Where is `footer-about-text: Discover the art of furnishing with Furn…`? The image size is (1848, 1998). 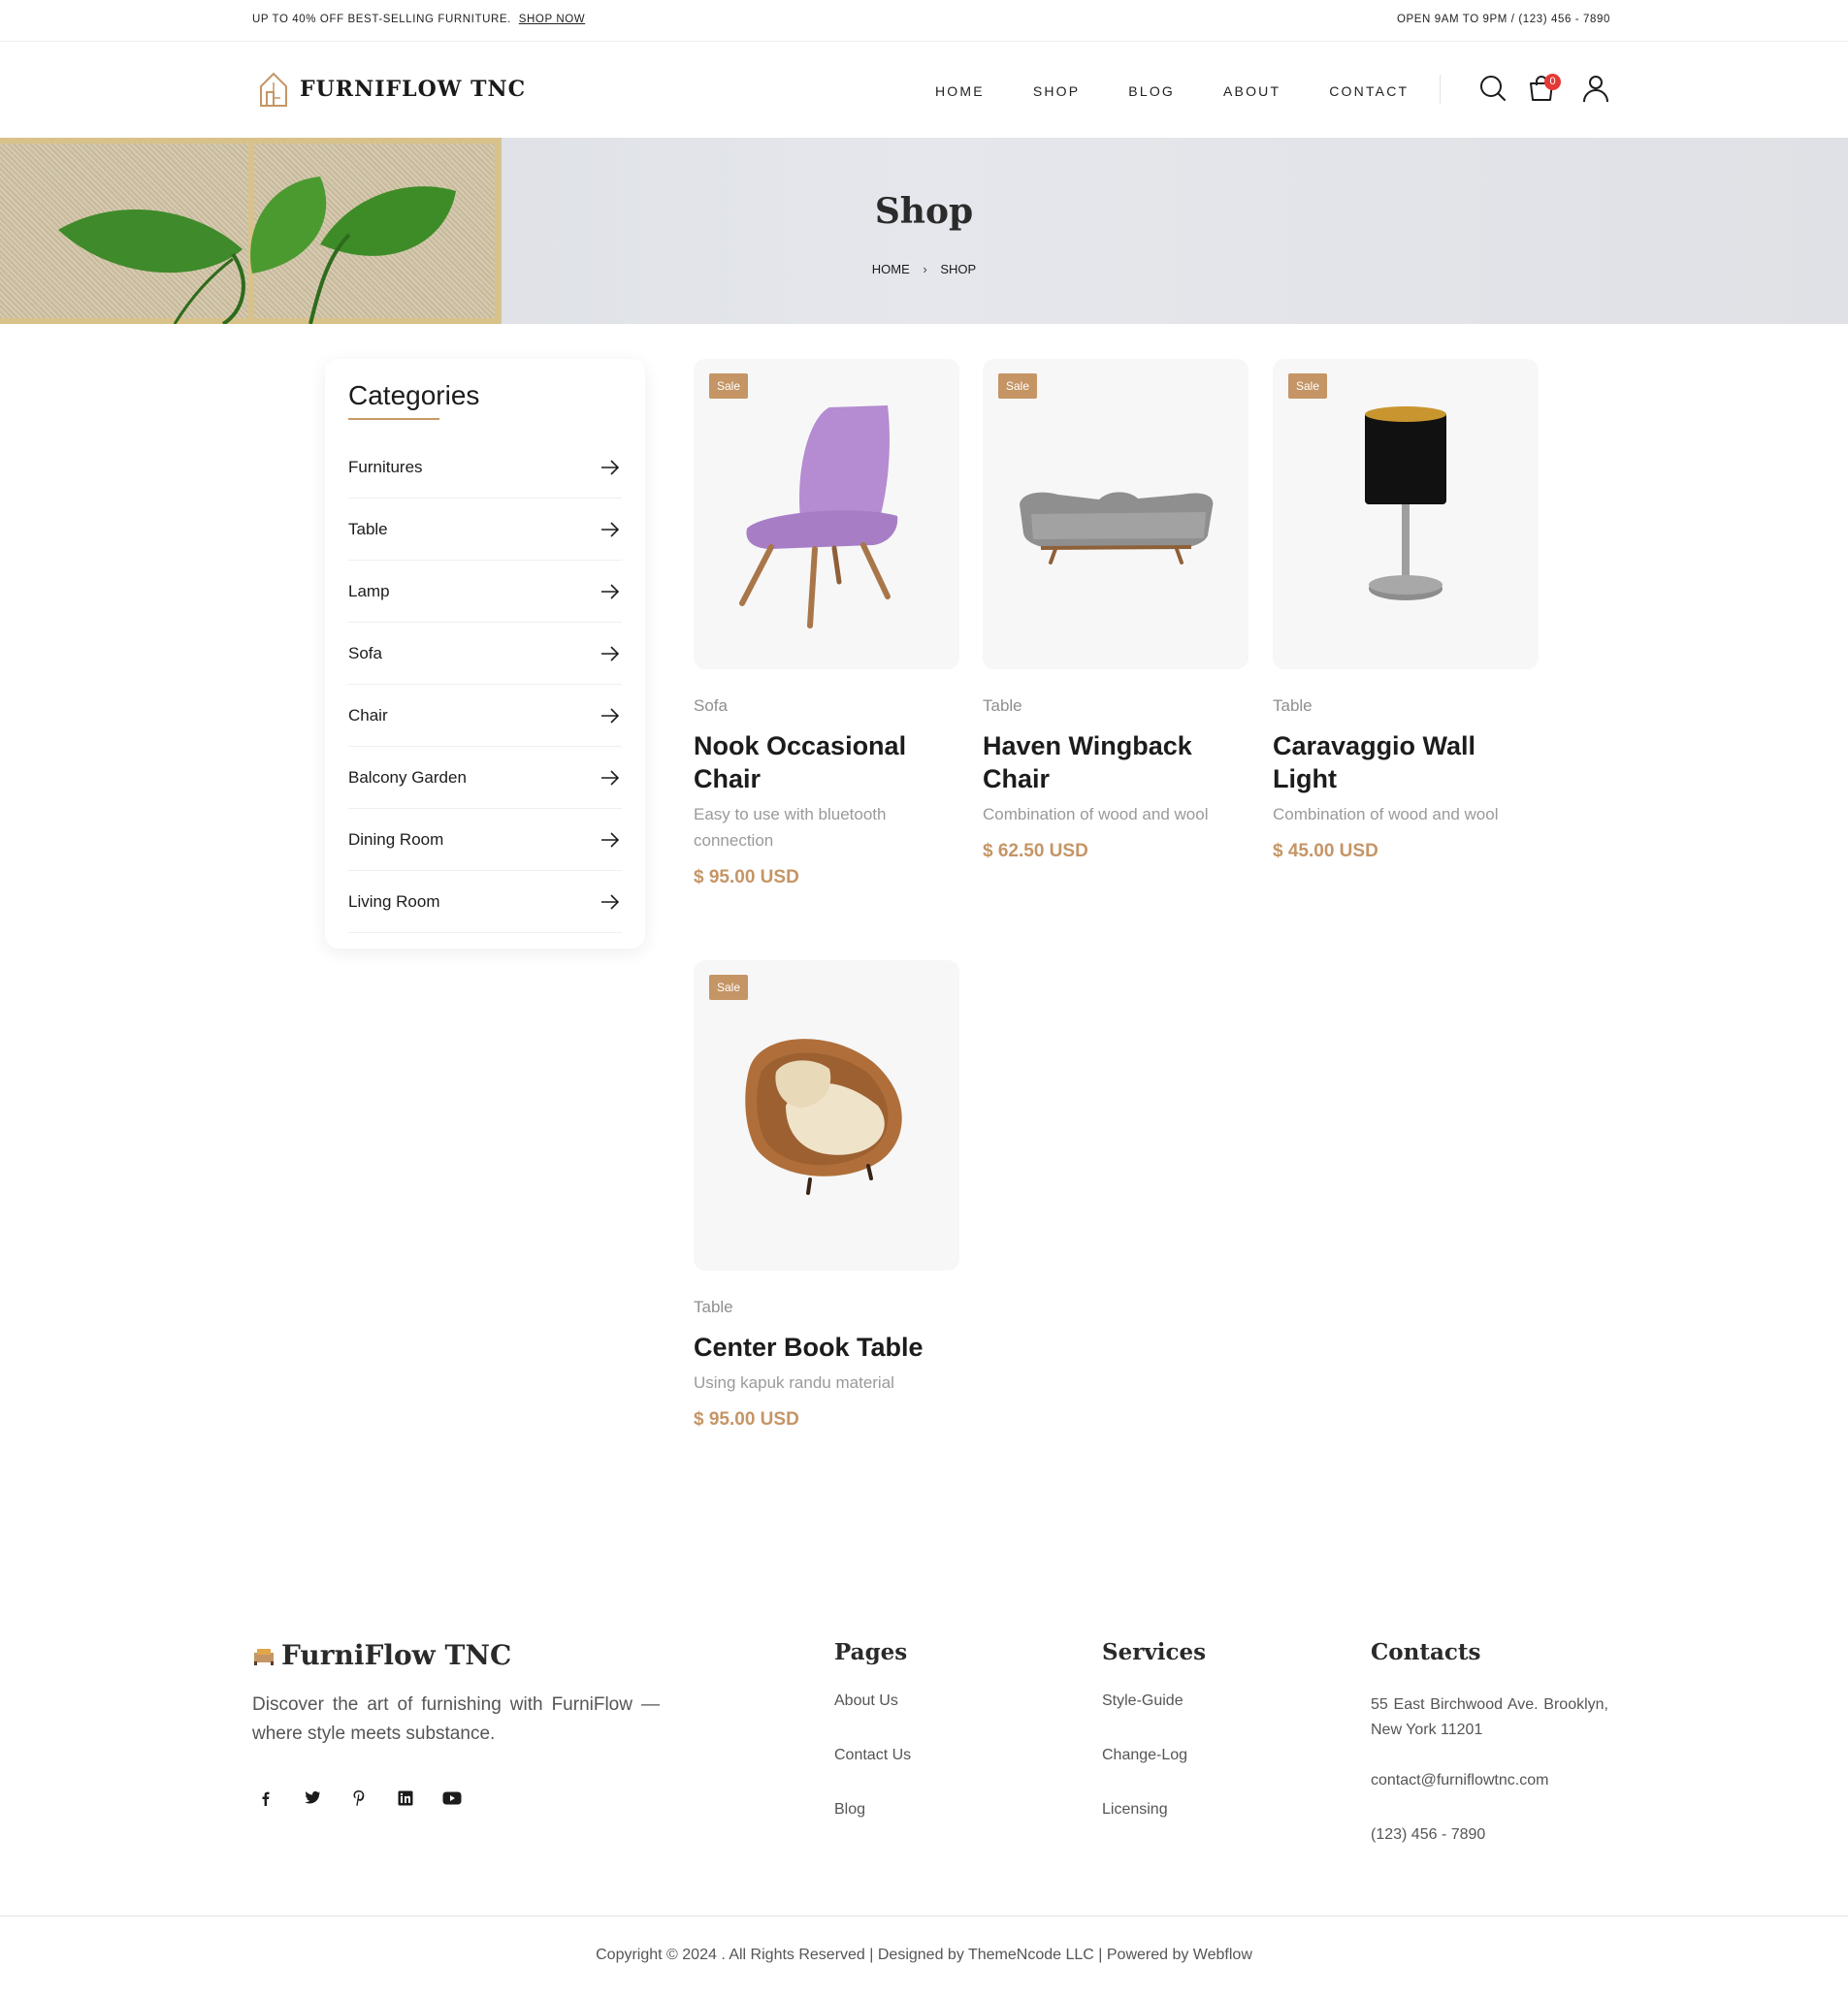 footer-about-text: Discover the art of furnishing with Furn… is located at coordinates (456, 1719).